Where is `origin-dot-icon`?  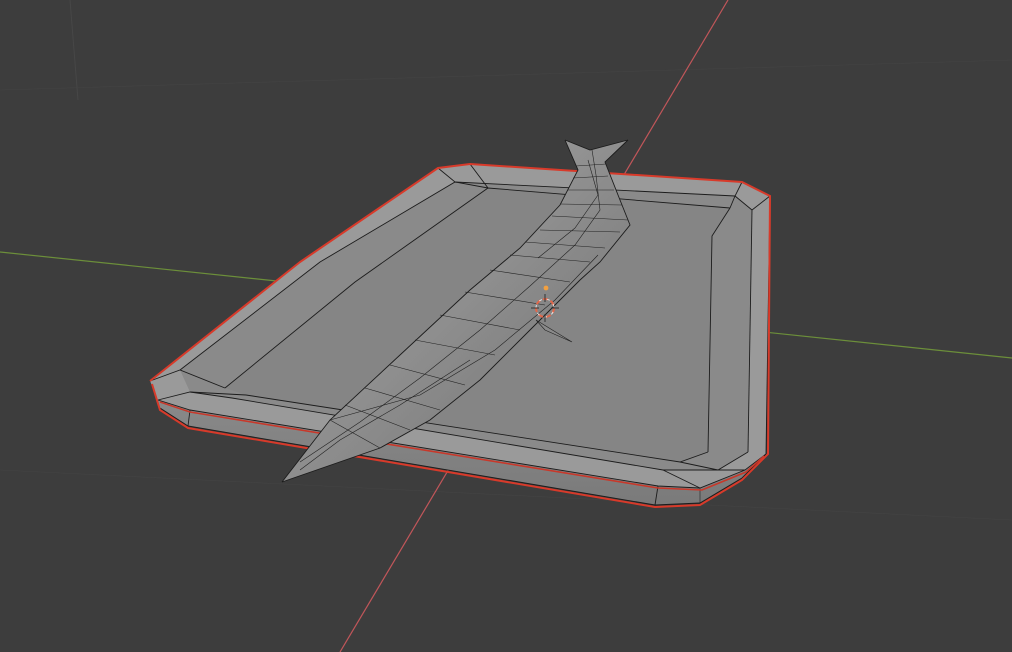
origin-dot-icon is located at coordinates (546, 288).